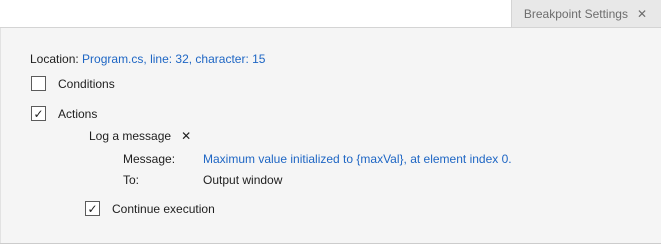  I want to click on action-log-message: Log a message ✕, so click(140, 136).